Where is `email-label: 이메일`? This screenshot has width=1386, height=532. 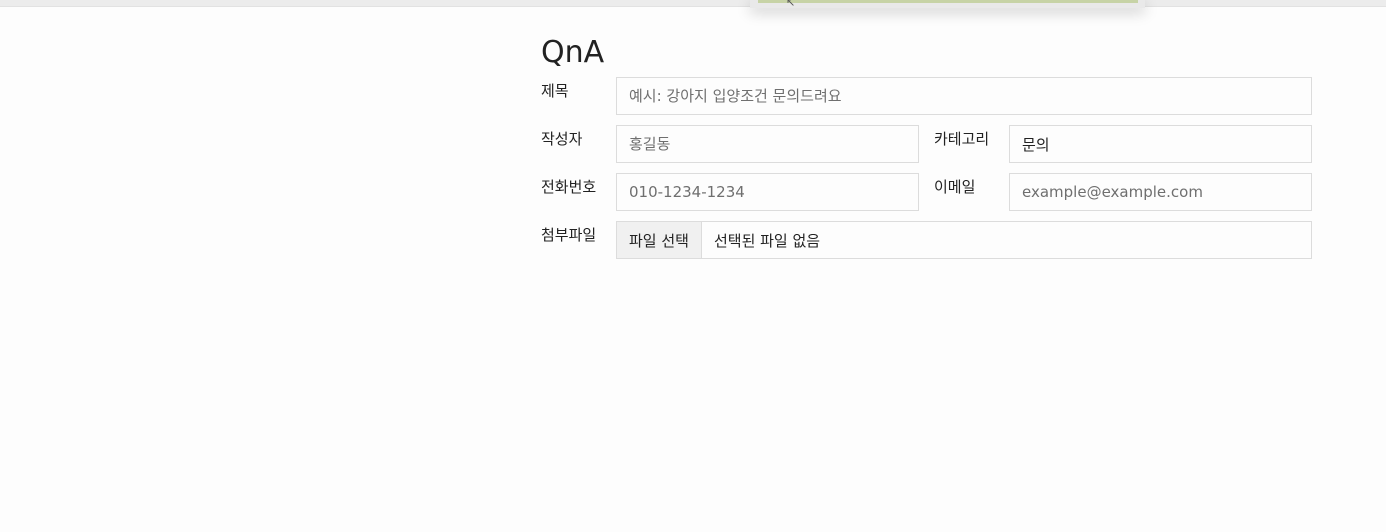
email-label: 이메일 is located at coordinates (955, 187).